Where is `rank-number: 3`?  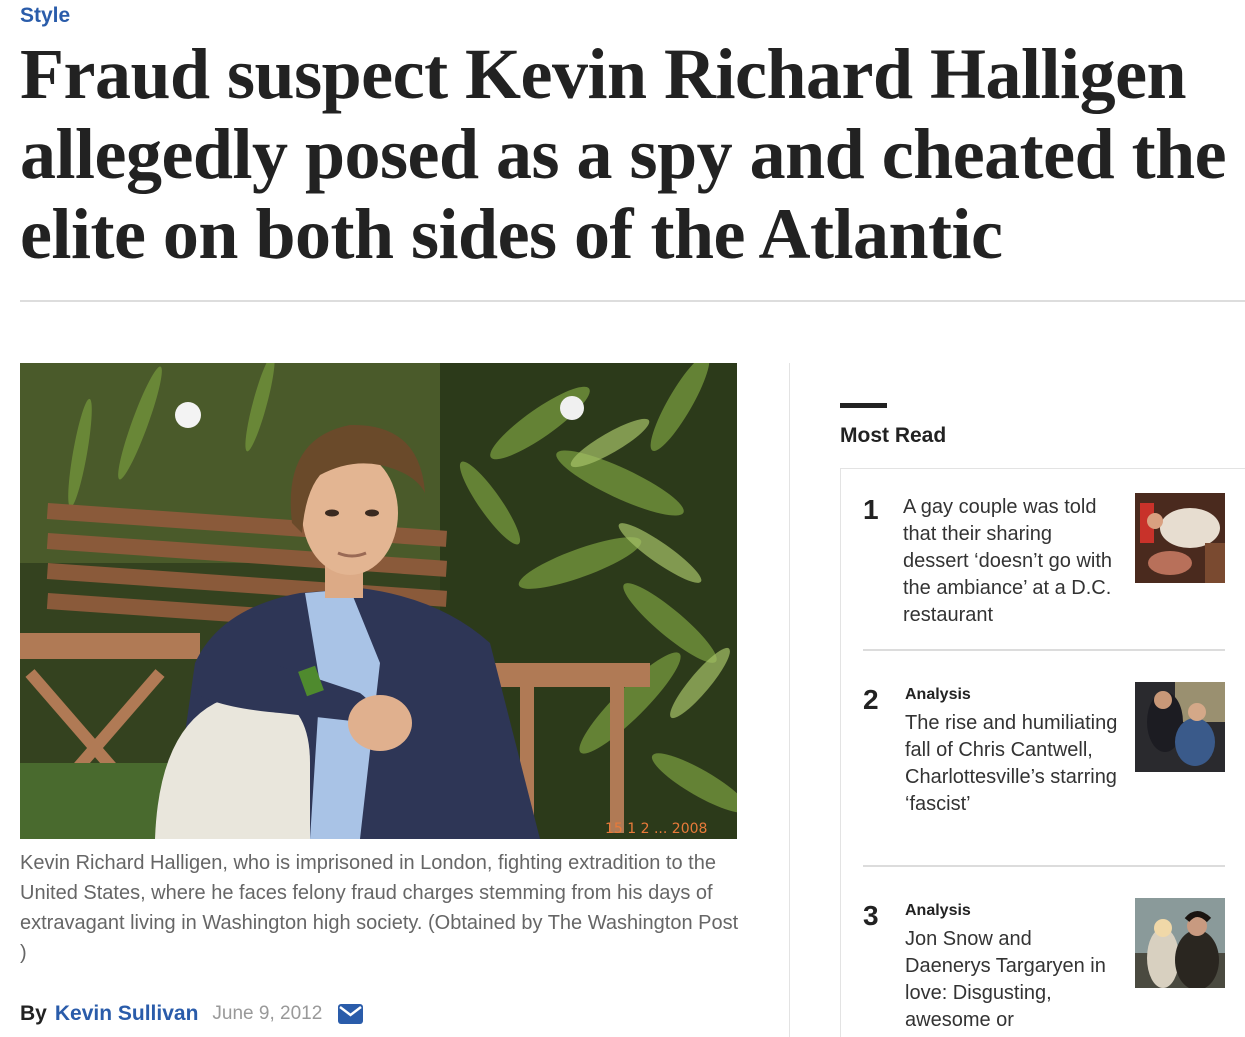 rank-number: 3 is located at coordinates (871, 915).